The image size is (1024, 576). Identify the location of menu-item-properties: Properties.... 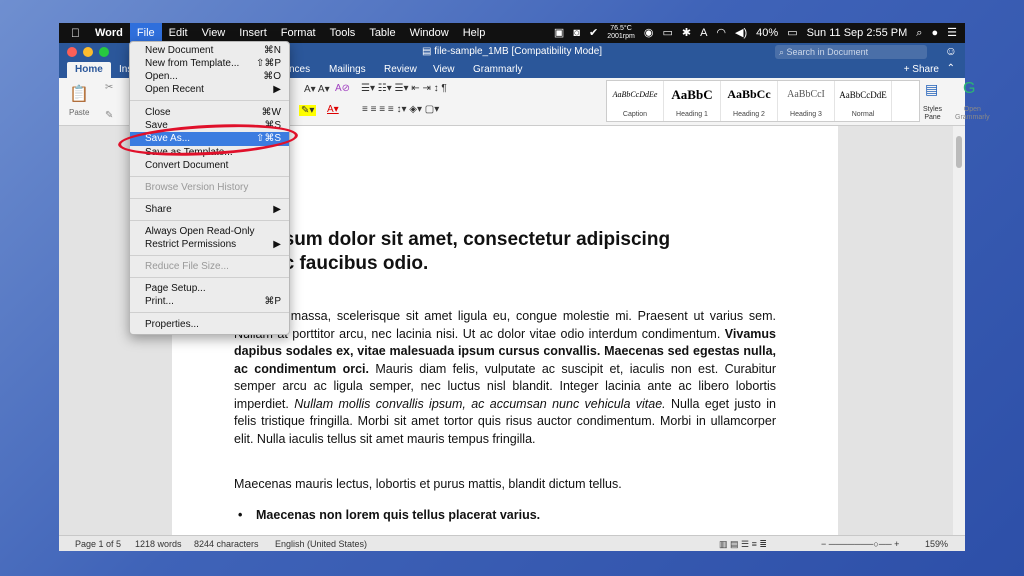
(209, 325).